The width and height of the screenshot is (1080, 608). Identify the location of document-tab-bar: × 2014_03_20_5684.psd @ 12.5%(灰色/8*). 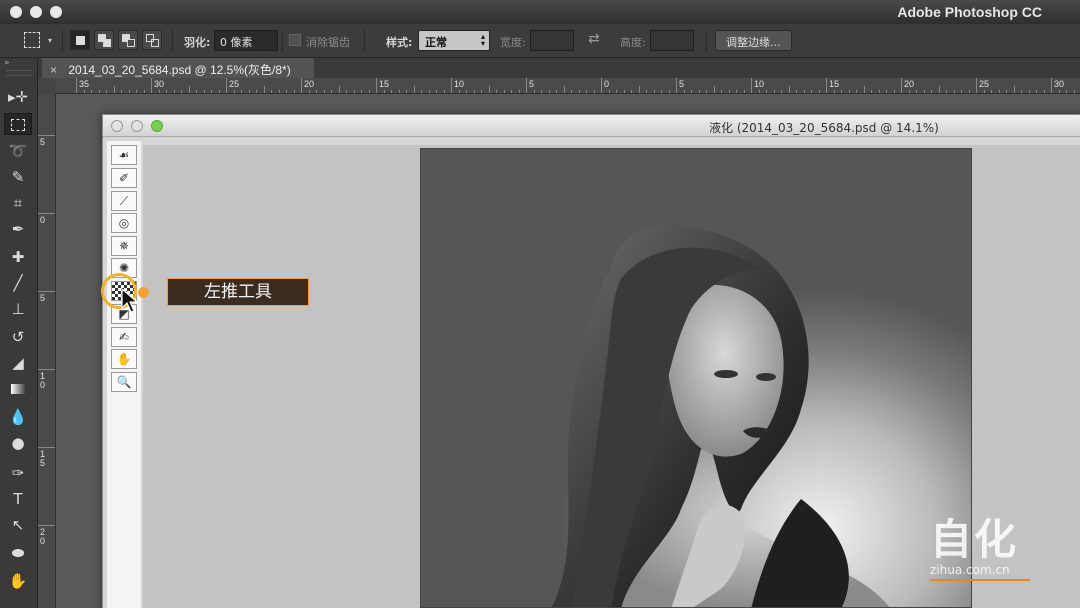
(559, 68).